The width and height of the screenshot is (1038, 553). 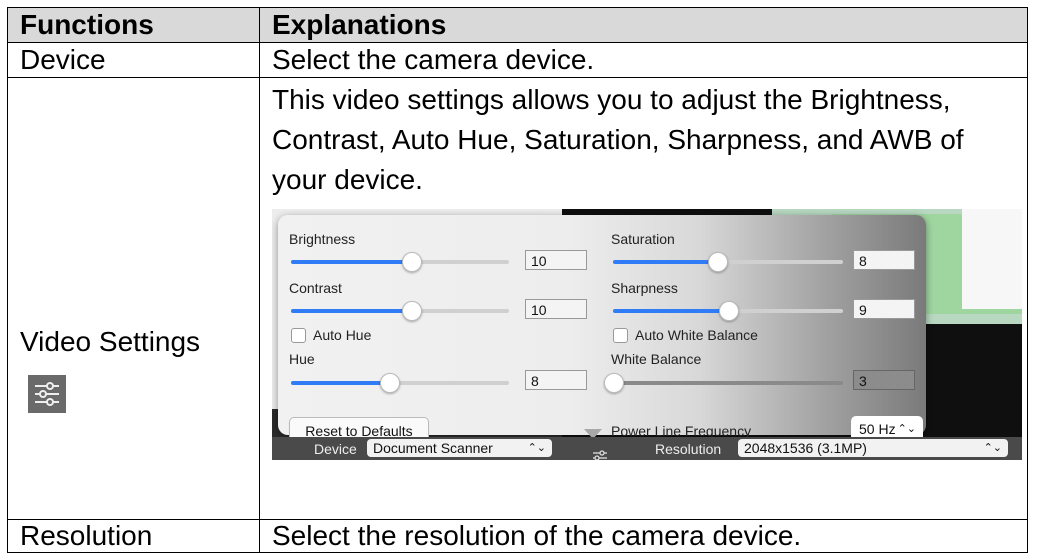 I want to click on sliders-icon, so click(x=47, y=394).